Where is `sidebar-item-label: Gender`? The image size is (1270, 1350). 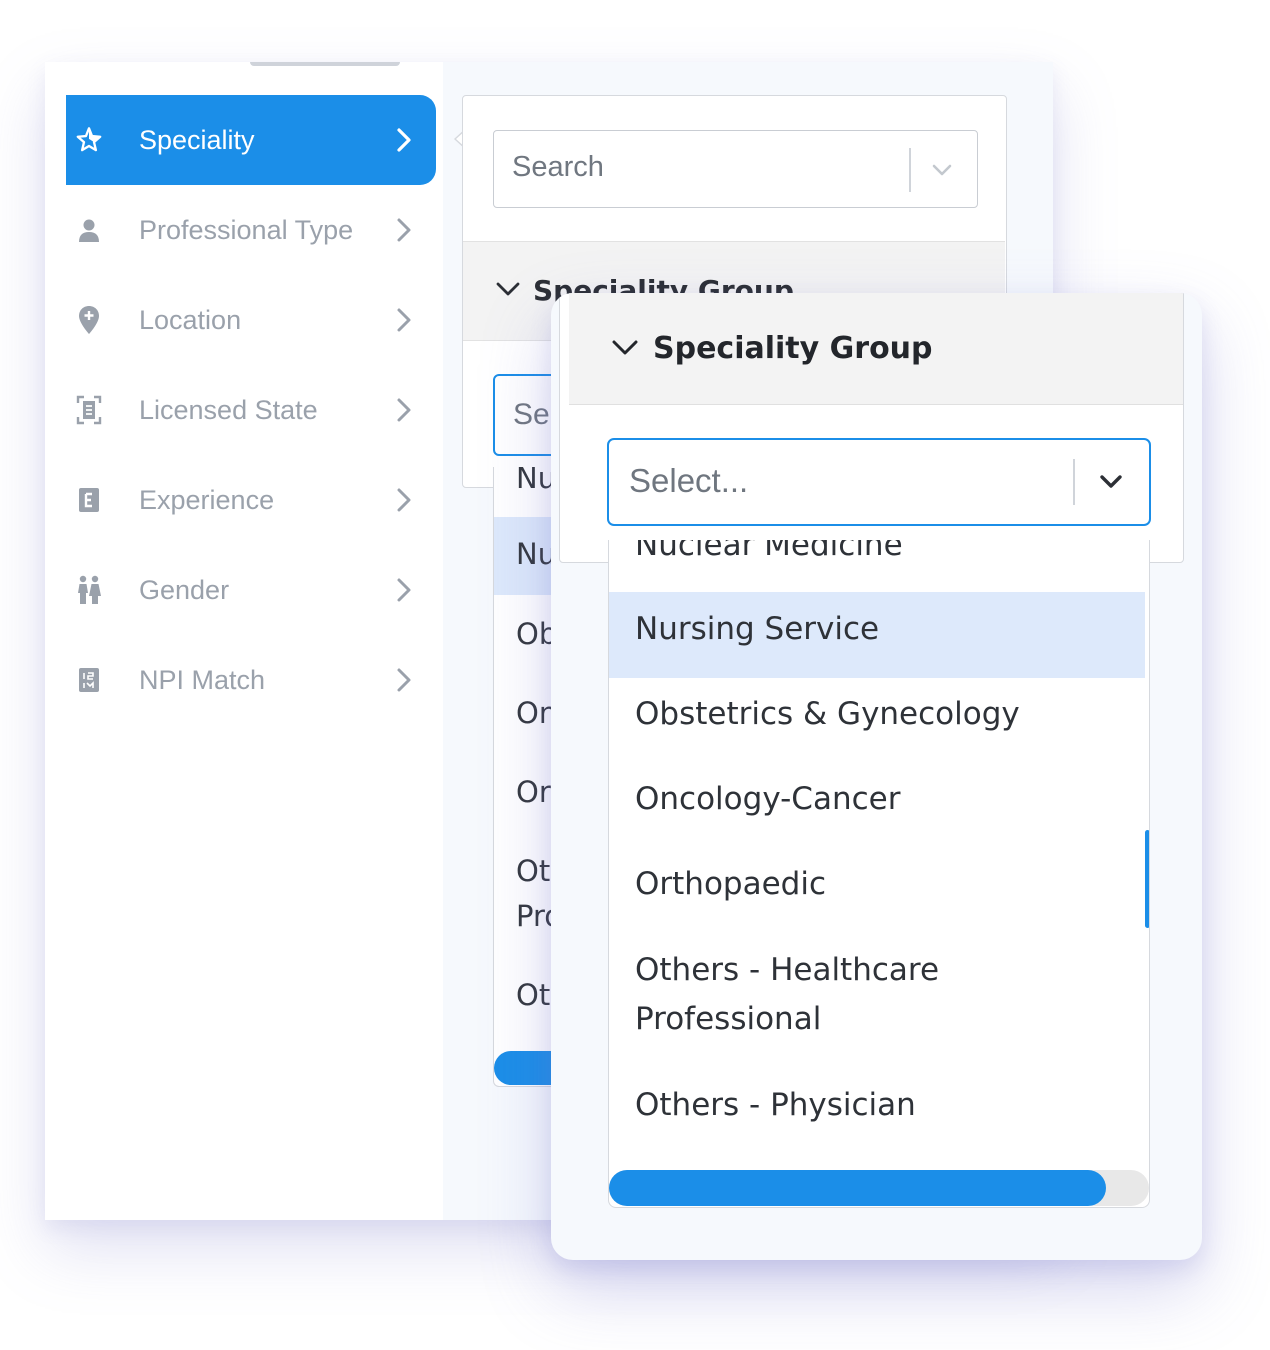 sidebar-item-label: Gender is located at coordinates (184, 589).